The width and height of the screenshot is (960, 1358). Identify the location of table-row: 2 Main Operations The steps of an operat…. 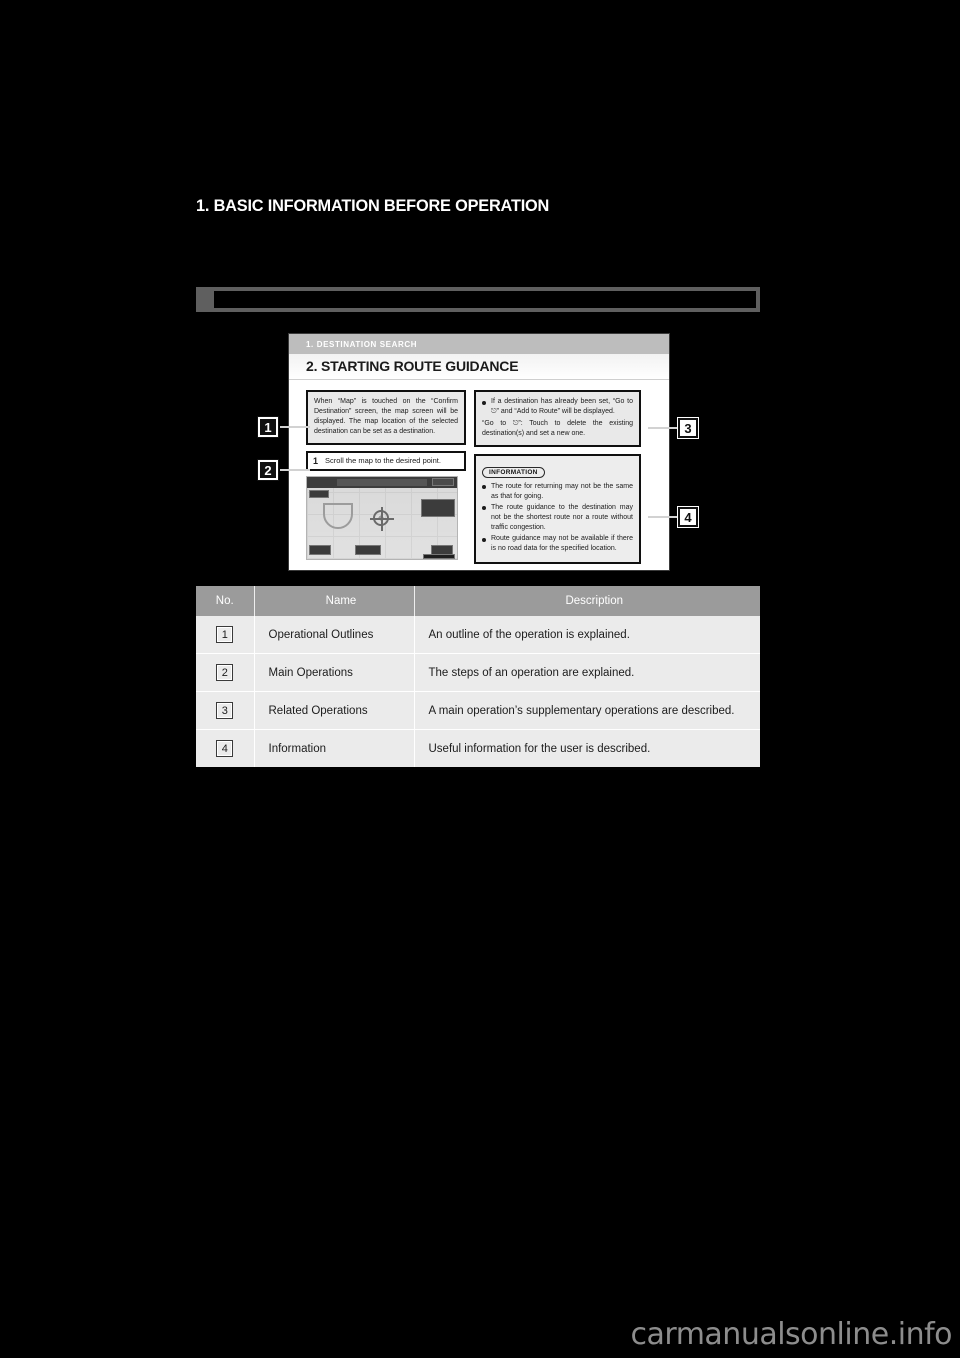
(478, 672).